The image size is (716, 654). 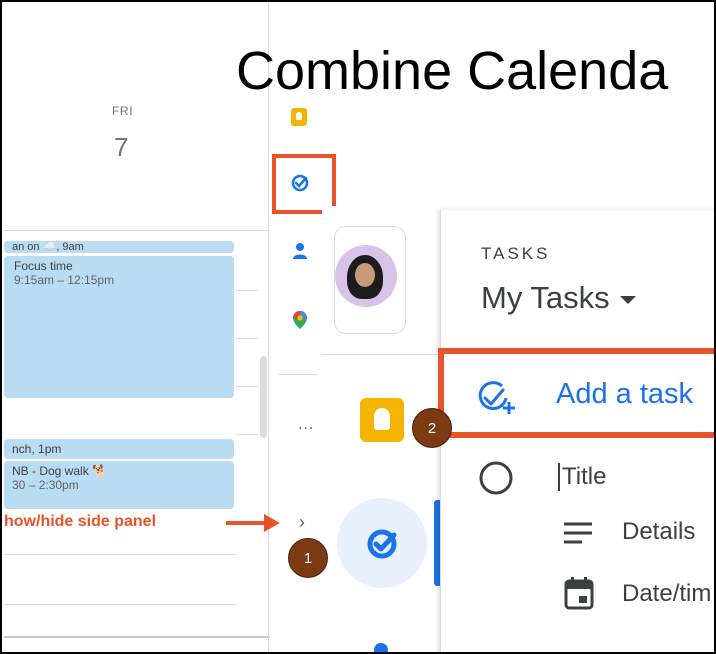 What do you see at coordinates (666, 594) in the screenshot?
I see `date-time-field: Date/tim` at bounding box center [666, 594].